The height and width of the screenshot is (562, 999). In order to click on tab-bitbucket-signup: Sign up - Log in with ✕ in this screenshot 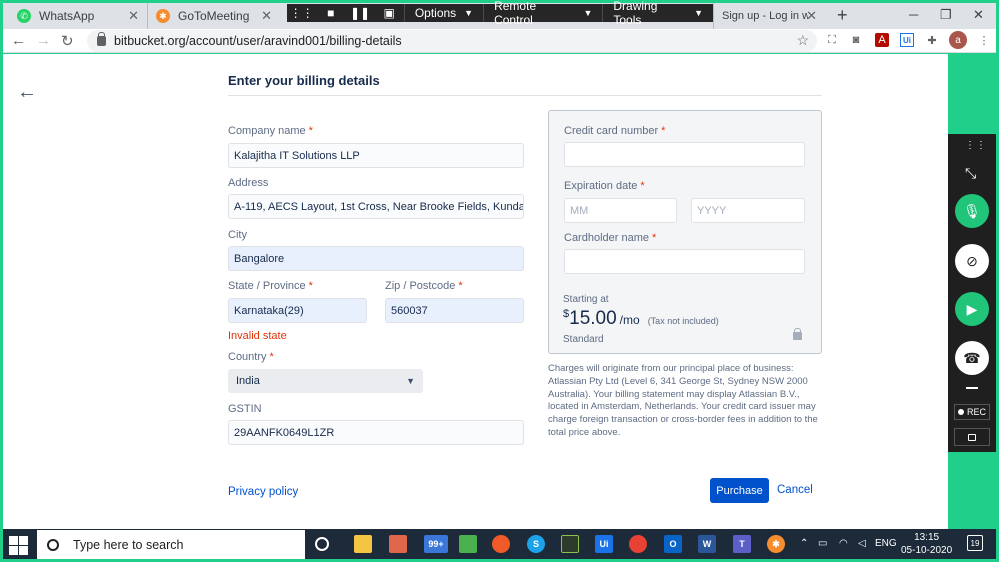, I will do `click(769, 16)`.